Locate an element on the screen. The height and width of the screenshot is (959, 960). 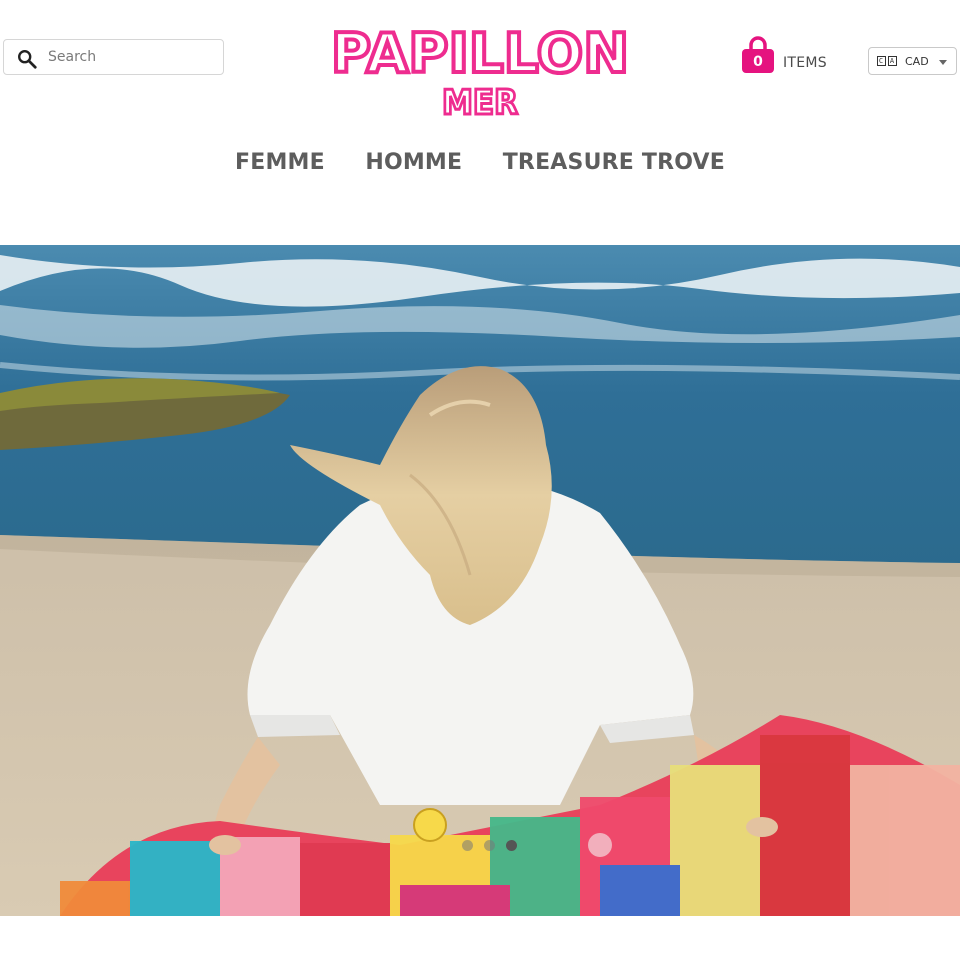
nav-item-treasure-trove: TREASURE TROVE is located at coordinates (614, 162).